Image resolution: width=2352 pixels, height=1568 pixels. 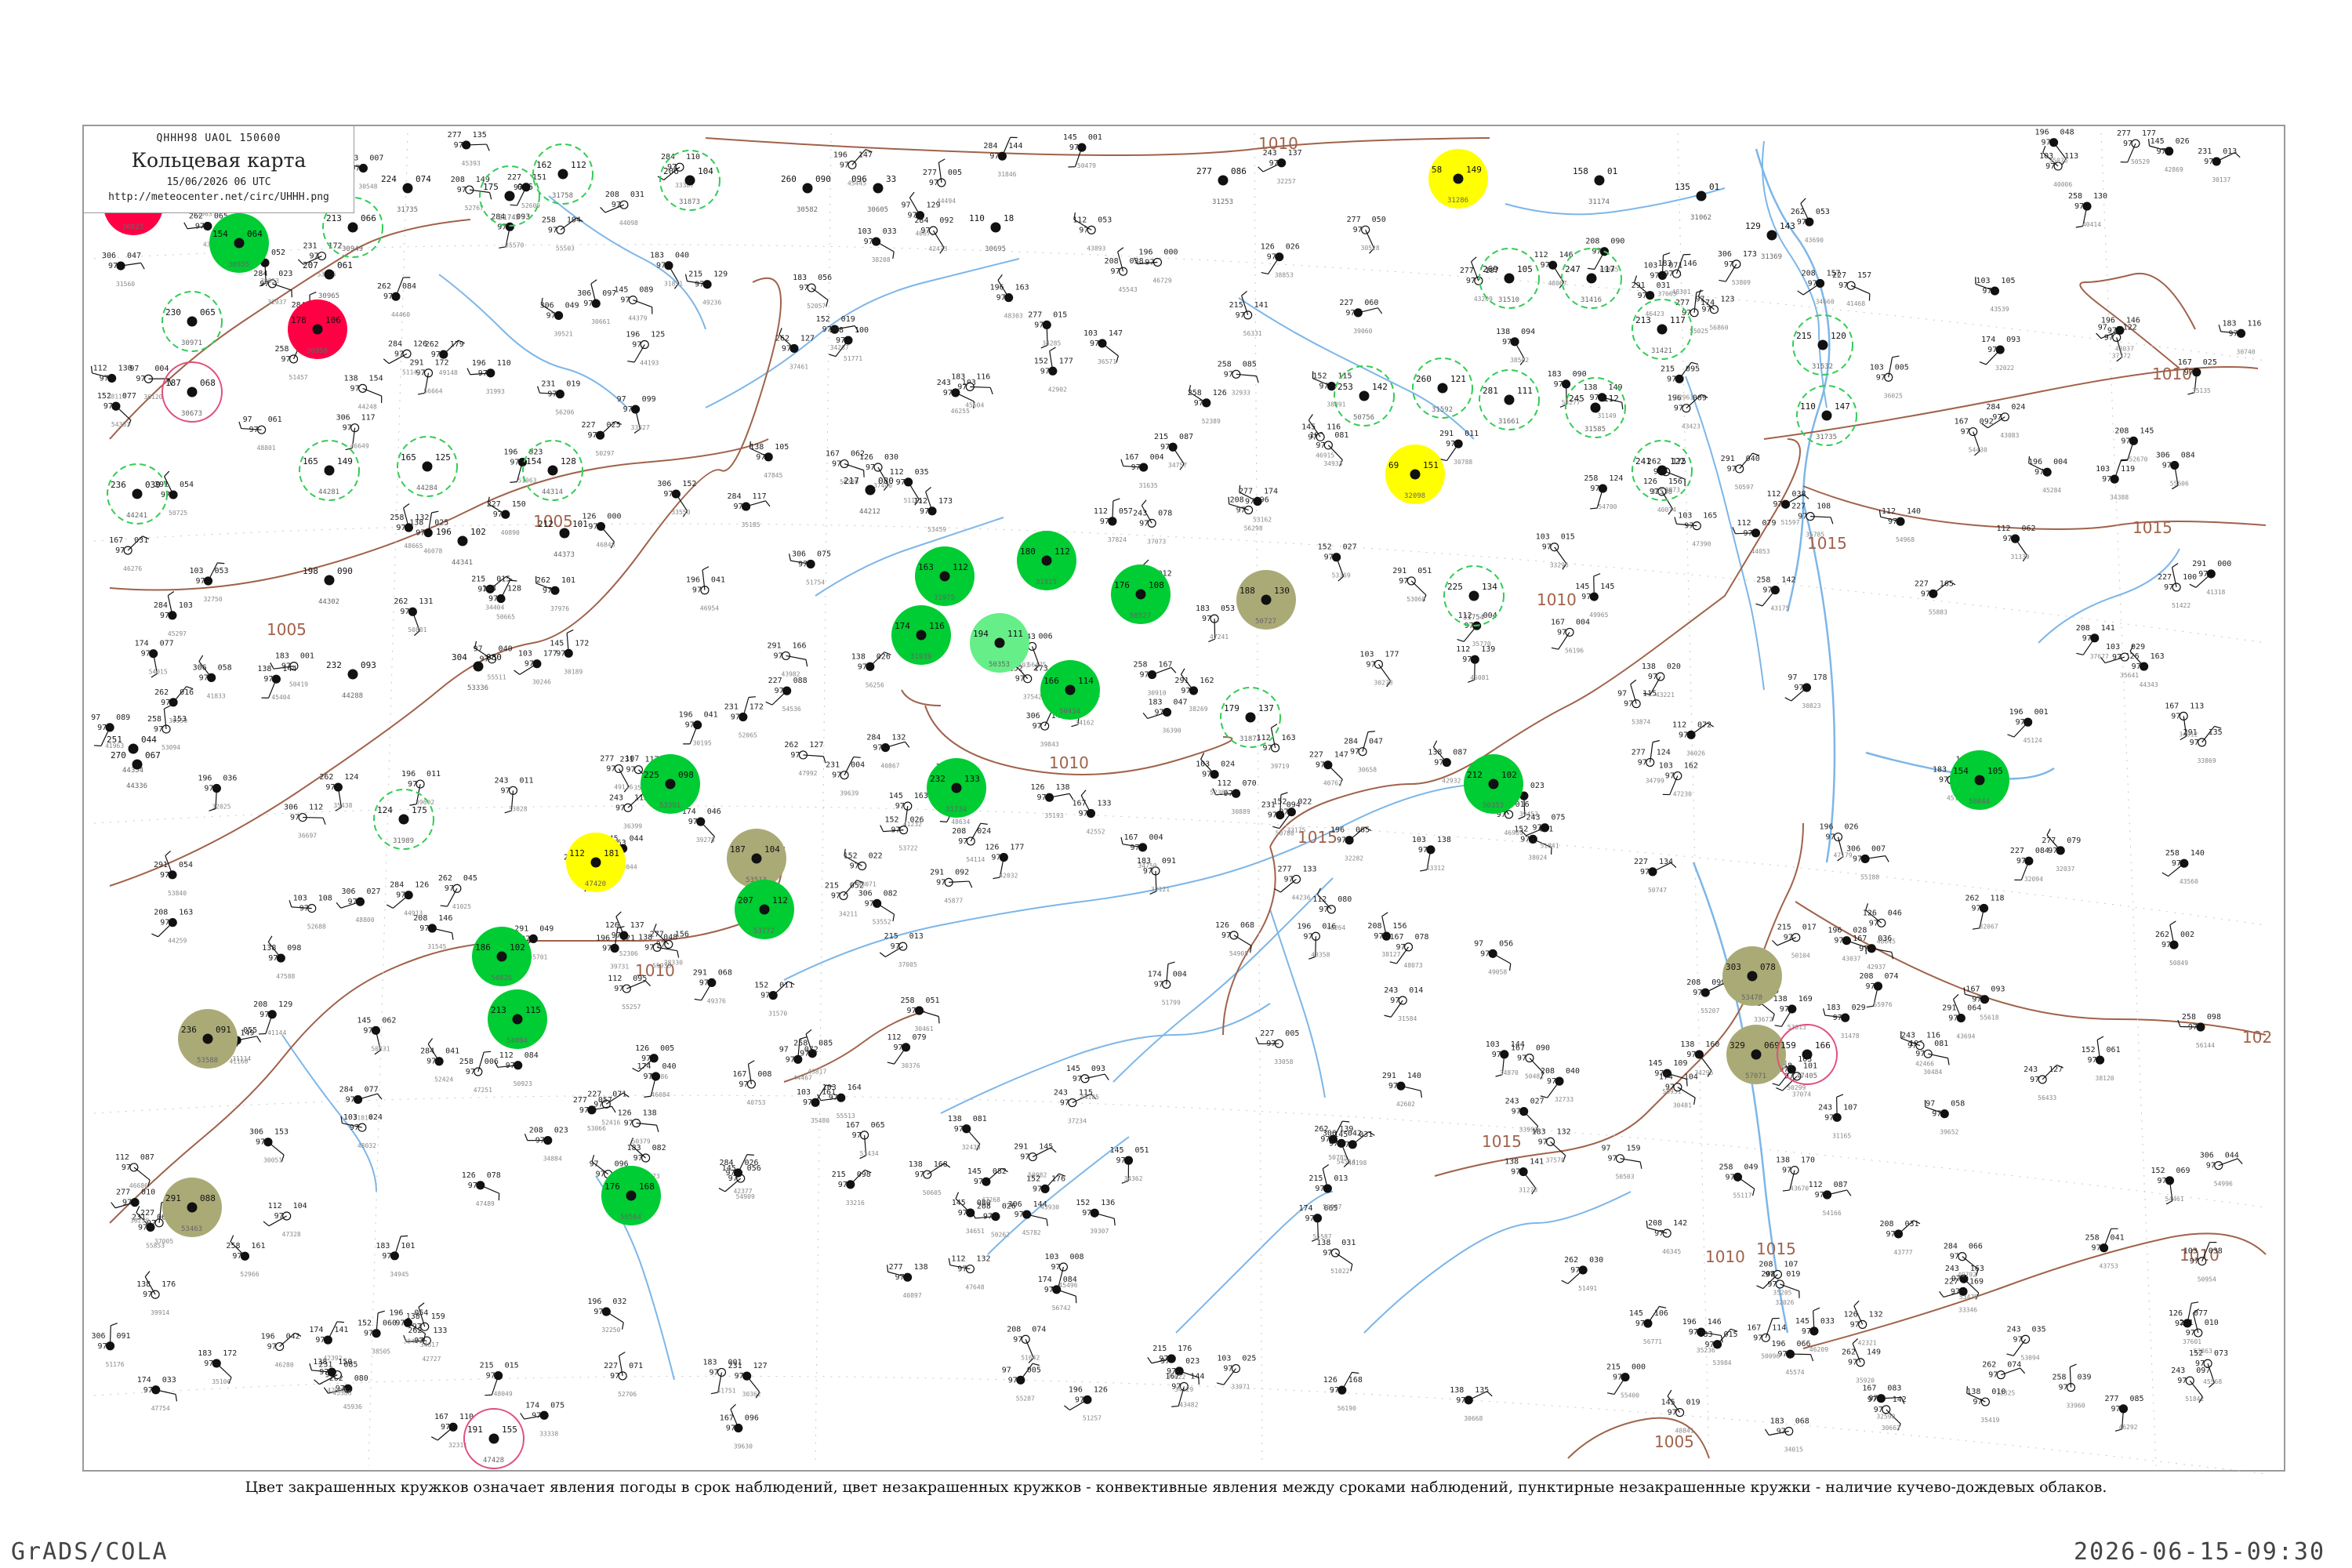 What do you see at coordinates (1559, 565) in the screenshot?
I see `plot-id: 33296` at bounding box center [1559, 565].